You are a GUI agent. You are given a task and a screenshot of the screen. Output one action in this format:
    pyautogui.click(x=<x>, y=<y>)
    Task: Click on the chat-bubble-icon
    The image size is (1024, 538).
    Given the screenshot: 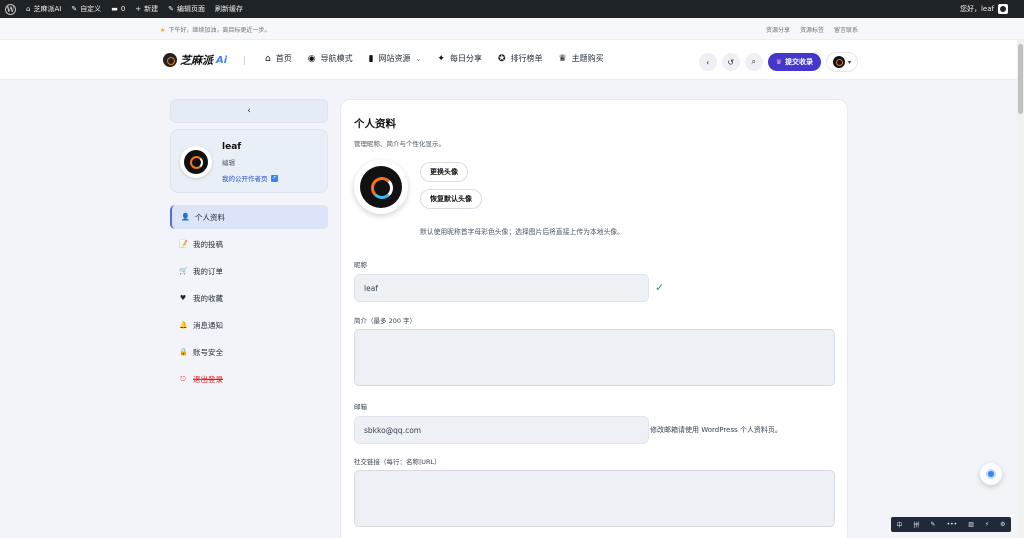 What is the action you would take?
    pyautogui.click(x=991, y=474)
    